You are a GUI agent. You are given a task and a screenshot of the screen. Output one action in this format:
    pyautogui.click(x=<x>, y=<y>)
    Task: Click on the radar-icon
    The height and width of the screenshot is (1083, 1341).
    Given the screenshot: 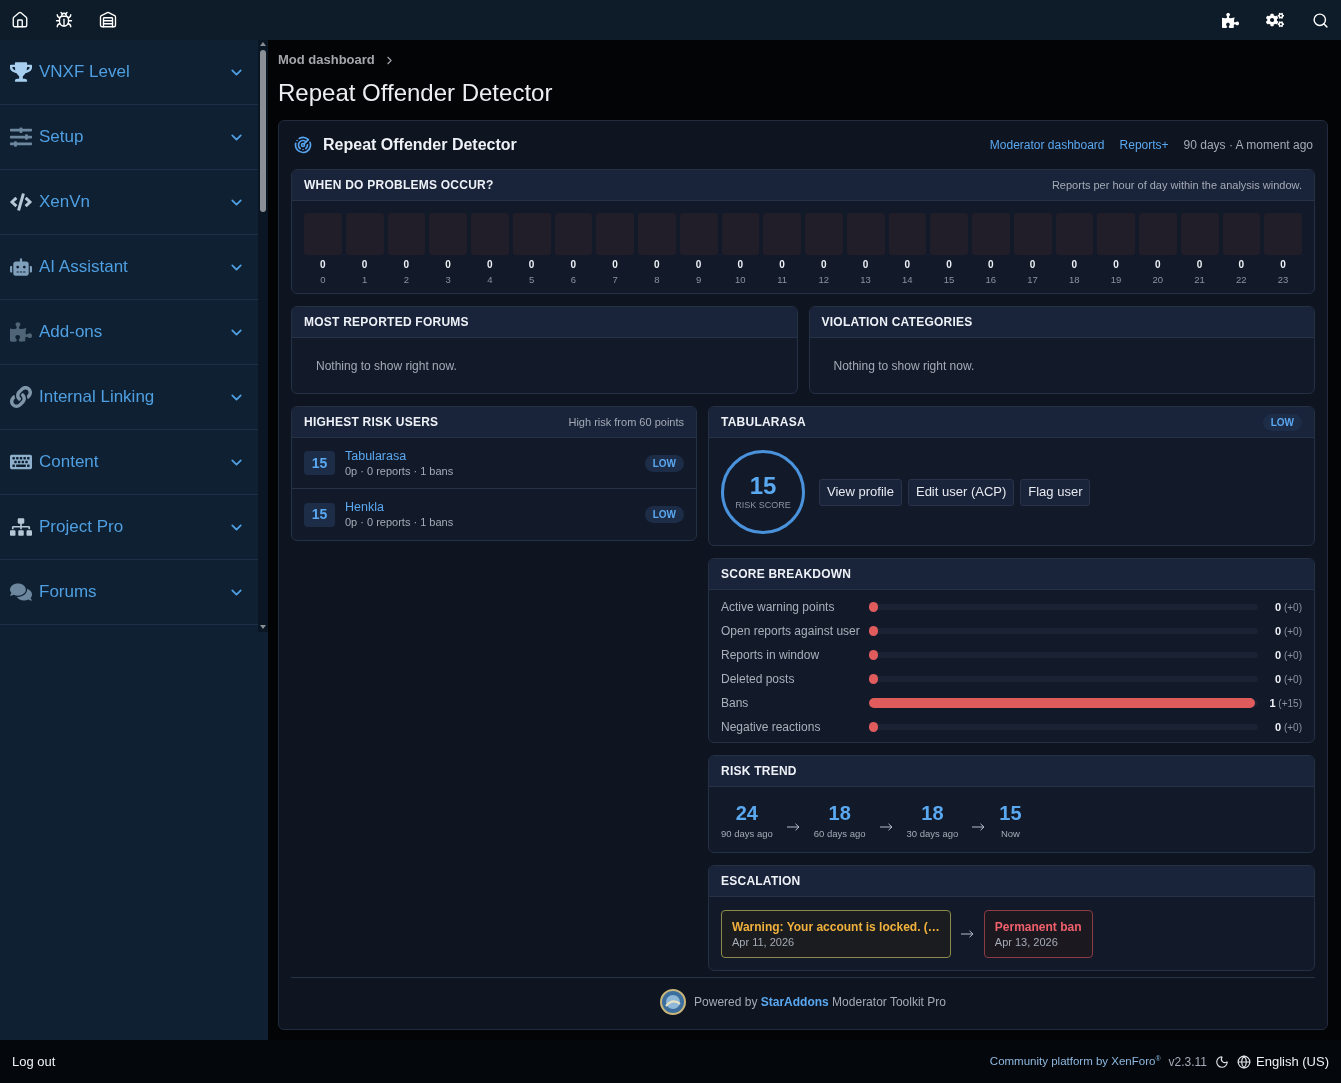 What is the action you would take?
    pyautogui.click(x=303, y=145)
    